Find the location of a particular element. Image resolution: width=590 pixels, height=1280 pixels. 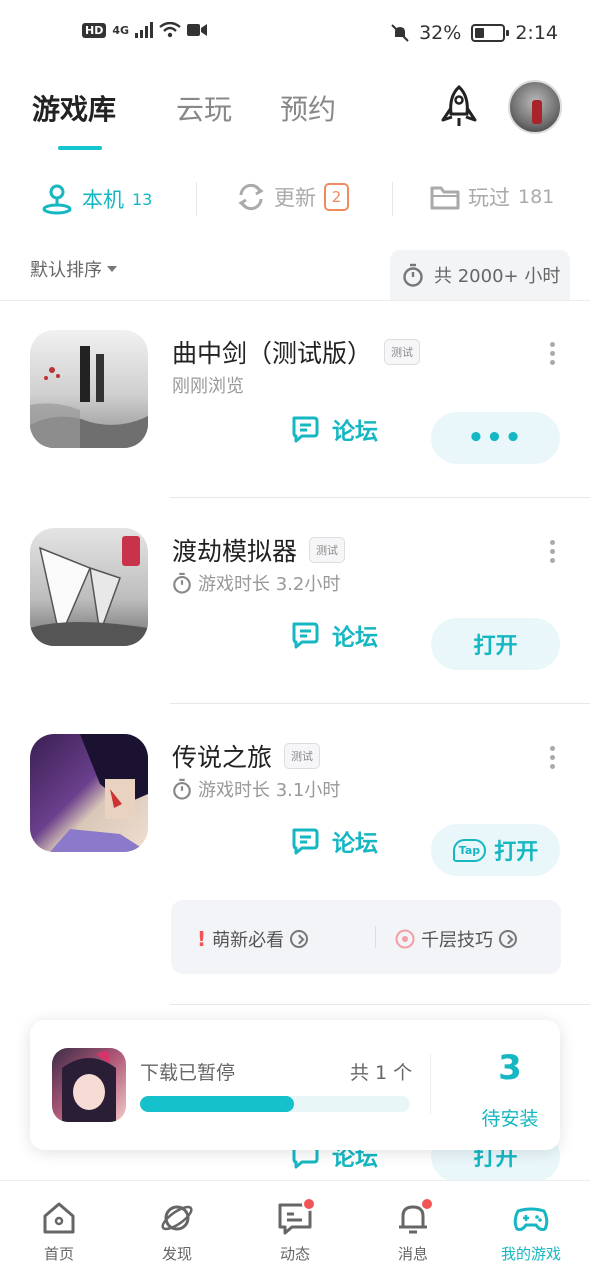

game-title-row: 渡劫模拟器 测试 is located at coordinates (259, 550).